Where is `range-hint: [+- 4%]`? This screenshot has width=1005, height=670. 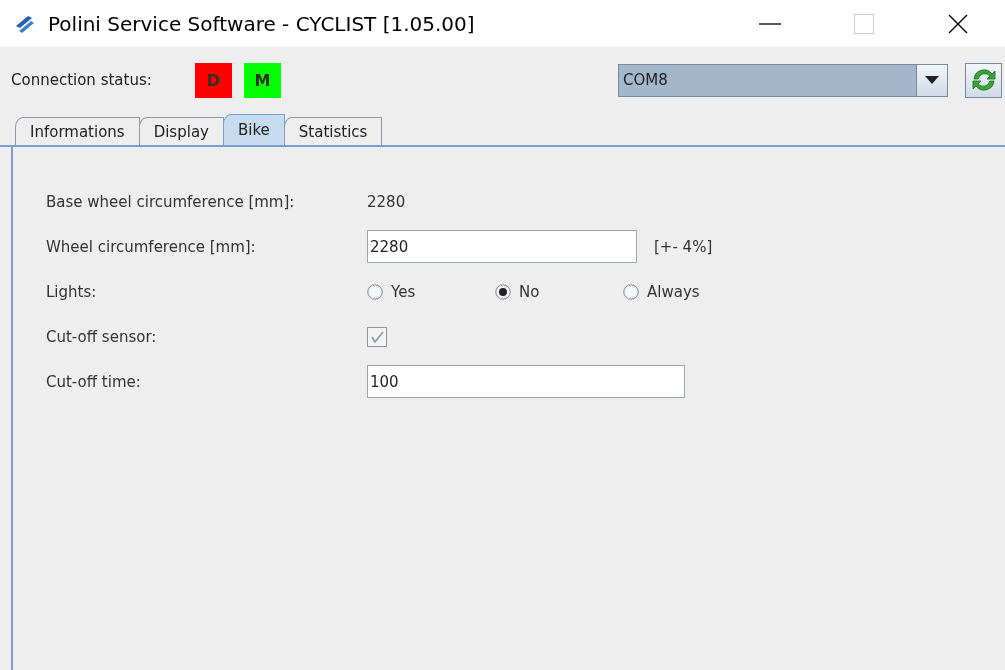
range-hint: [+- 4%] is located at coordinates (683, 246).